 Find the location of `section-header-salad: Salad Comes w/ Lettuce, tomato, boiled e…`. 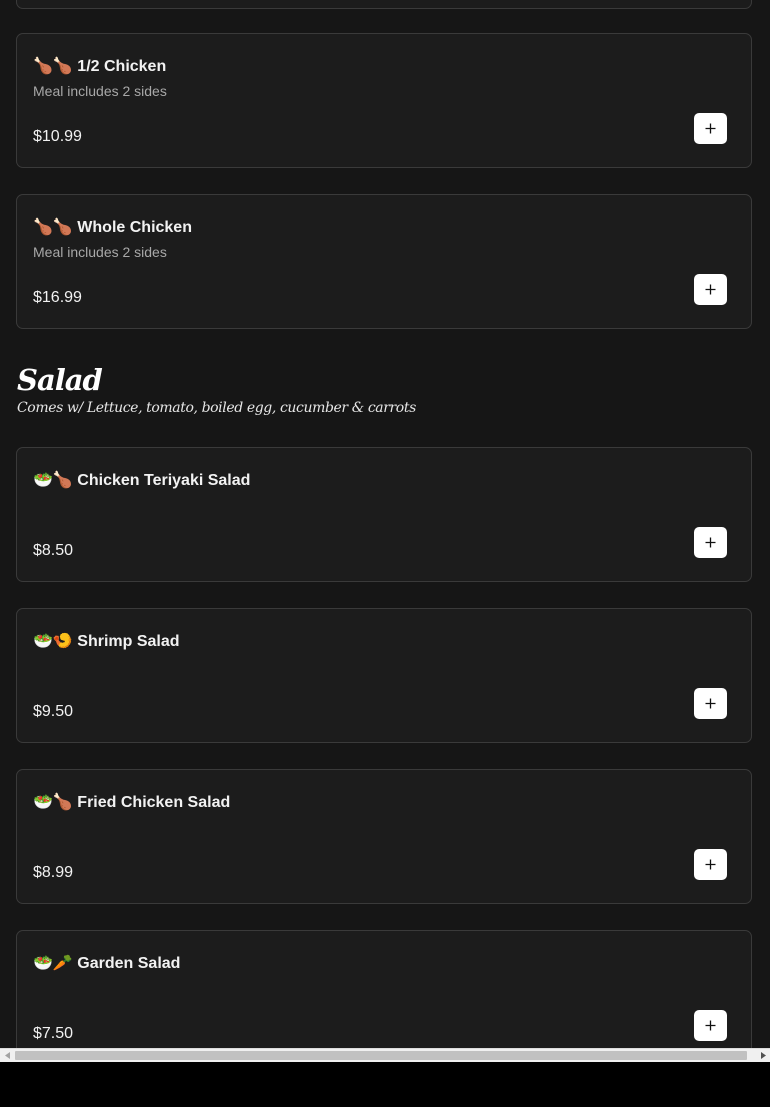

section-header-salad: Salad Comes w/ Lettuce, tomato, boiled e… is located at coordinates (216, 389).